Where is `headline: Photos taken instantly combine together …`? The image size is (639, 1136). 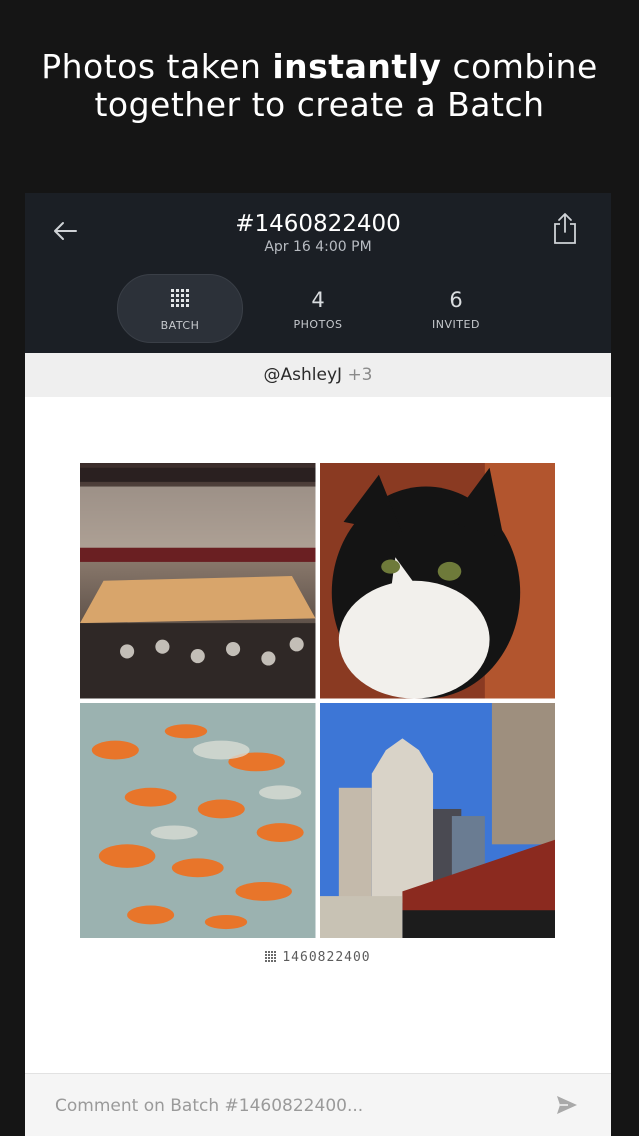
headline: Photos taken instantly combine together … is located at coordinates (319, 86).